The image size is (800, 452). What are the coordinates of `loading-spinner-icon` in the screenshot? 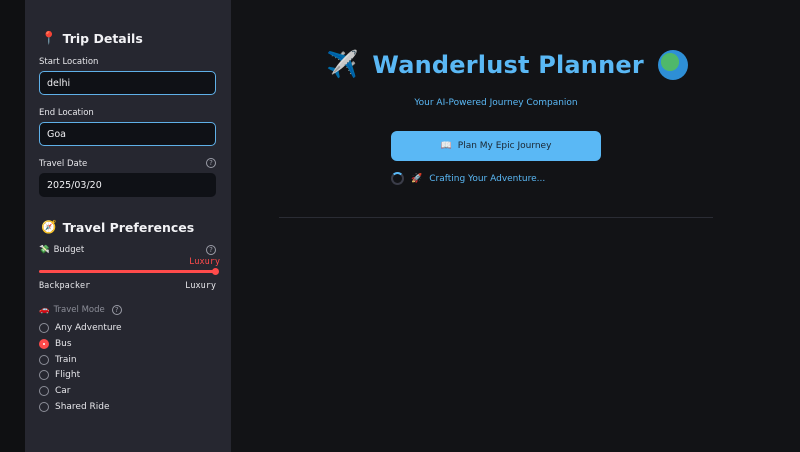 It's located at (397, 178).